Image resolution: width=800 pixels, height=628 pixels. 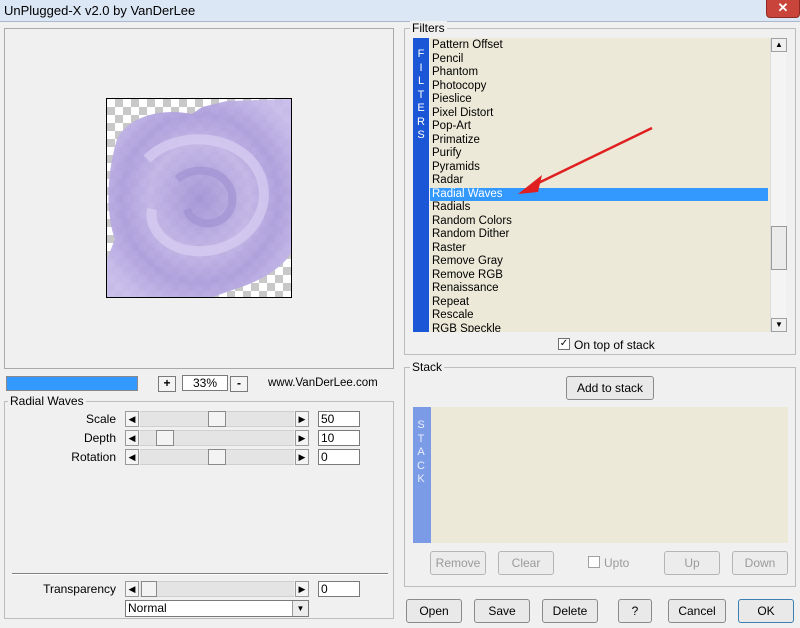 I want to click on scroll-down-arrow: ▼, so click(x=779, y=325).